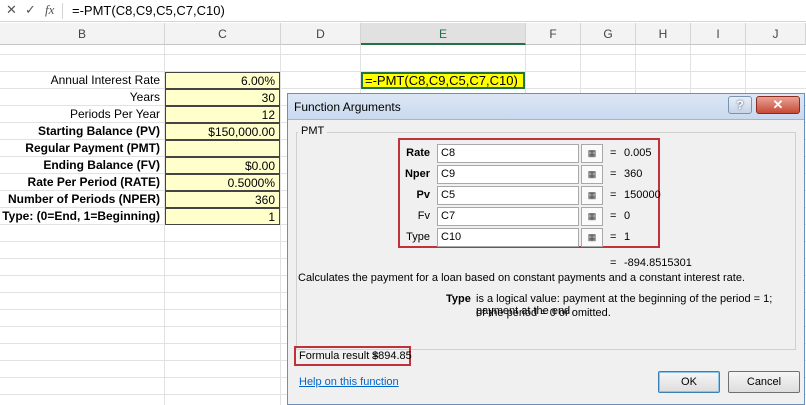  Describe the element at coordinates (222, 97) in the screenshot. I see `value-years: 30` at that location.